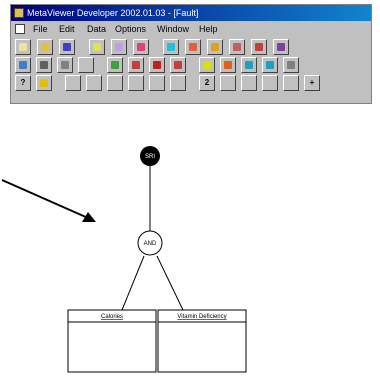  I want to click on calories-label: Calories, so click(112, 317).